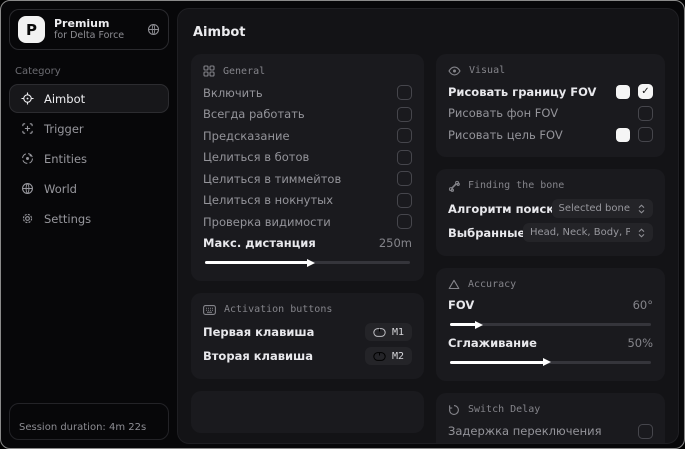  What do you see at coordinates (68, 218) in the screenshot?
I see `sidebar-item-label: Settings` at bounding box center [68, 218].